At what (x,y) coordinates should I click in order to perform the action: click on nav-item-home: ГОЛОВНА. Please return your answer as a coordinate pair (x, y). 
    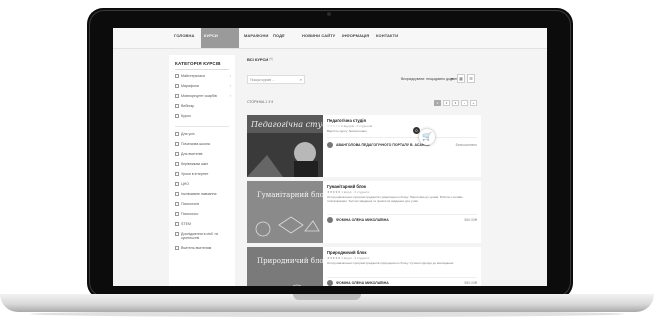
    Looking at the image, I should click on (184, 38).